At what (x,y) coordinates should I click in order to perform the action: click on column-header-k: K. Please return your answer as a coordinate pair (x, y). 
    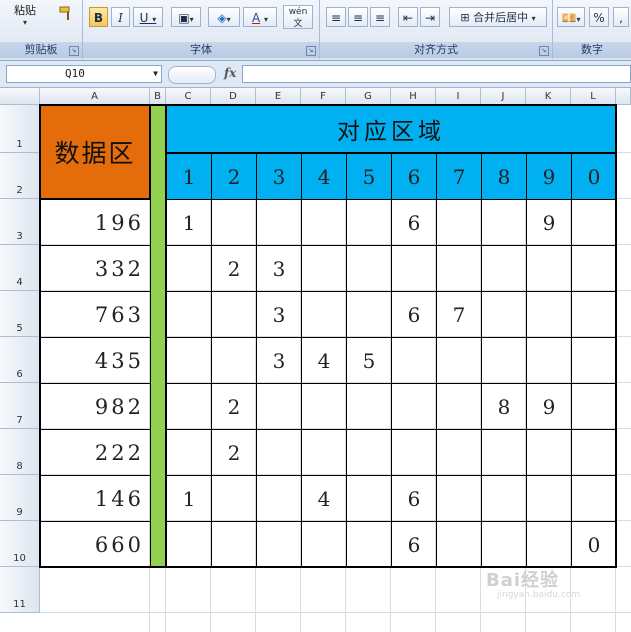
    Looking at the image, I should click on (548, 96).